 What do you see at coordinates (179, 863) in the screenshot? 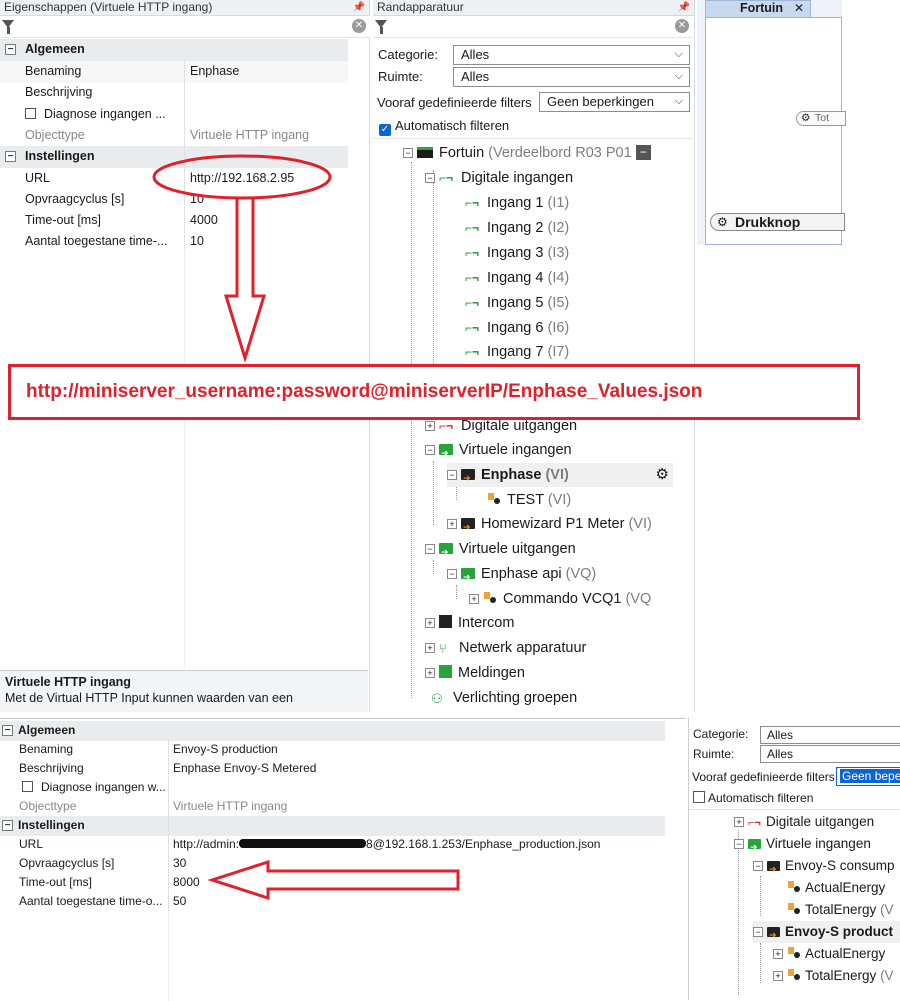
I see `row-value: 30` at bounding box center [179, 863].